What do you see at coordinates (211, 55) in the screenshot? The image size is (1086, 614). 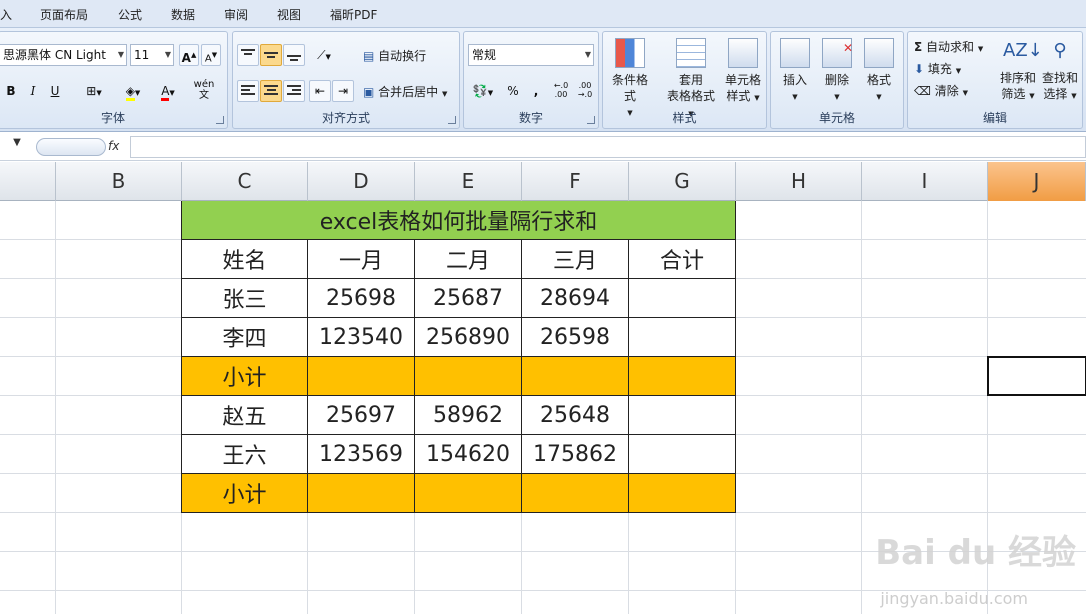 I see `shrink-font-button: A▼` at bounding box center [211, 55].